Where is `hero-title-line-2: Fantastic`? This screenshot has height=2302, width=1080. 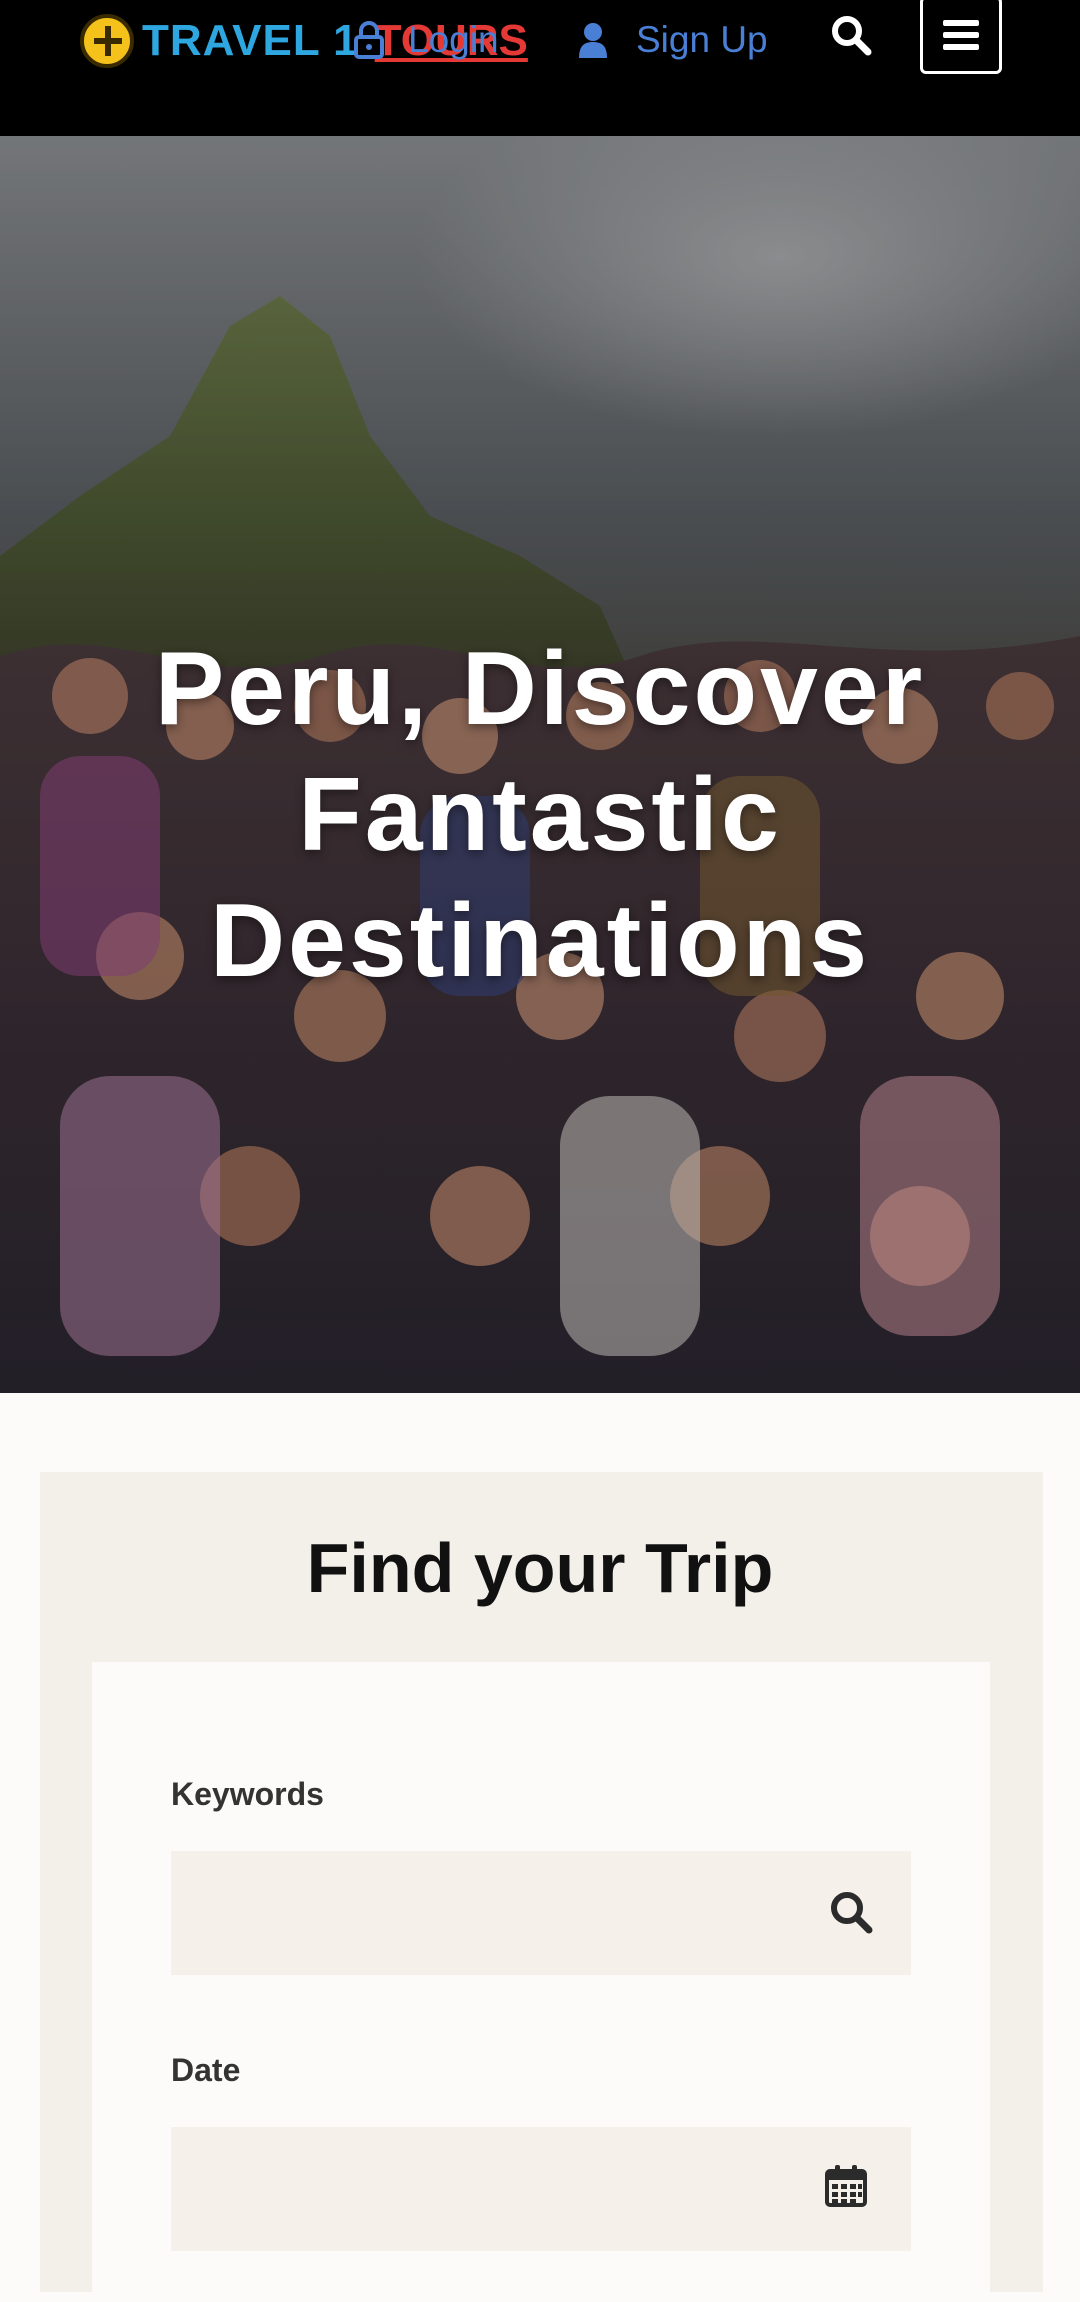 hero-title-line-2: Fantastic is located at coordinates (540, 815).